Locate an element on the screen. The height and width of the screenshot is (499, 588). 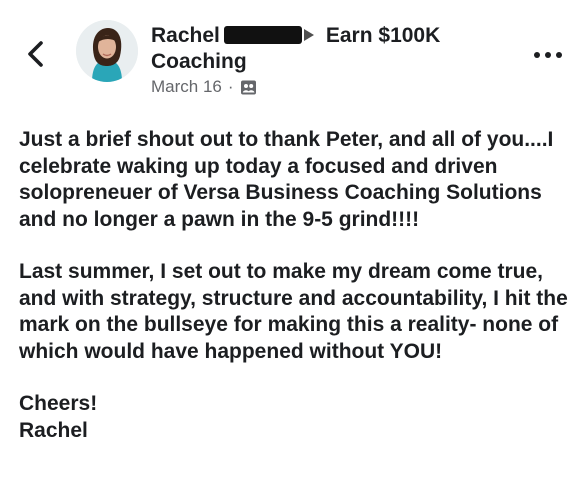
chevron-left-icon is located at coordinates (35, 54).